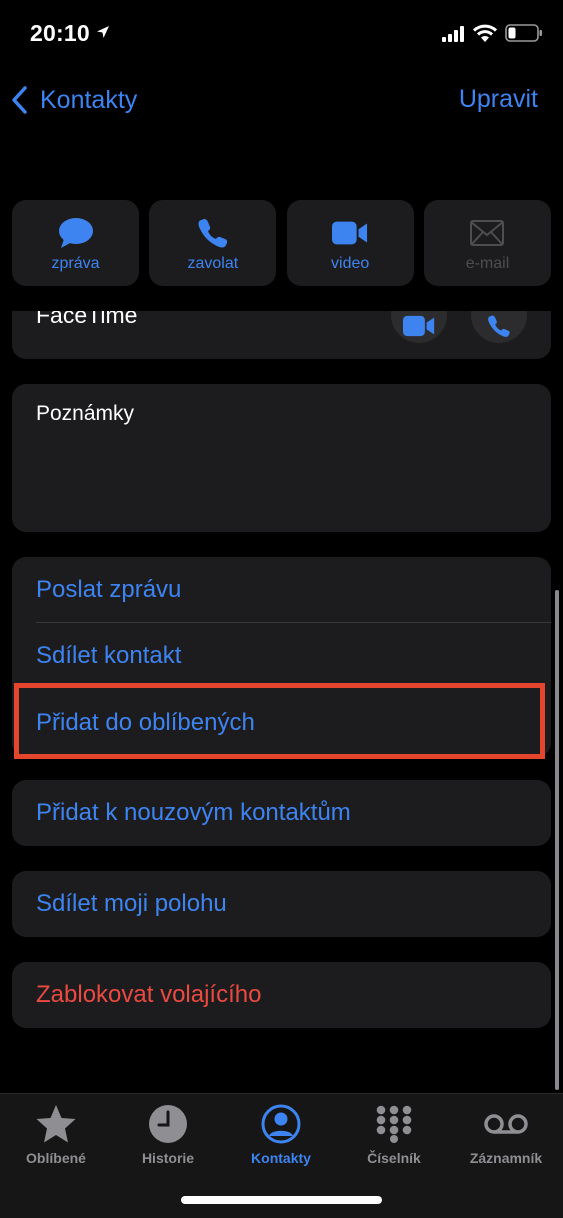  What do you see at coordinates (75, 263) in the screenshot?
I see `message-action-label: zpráva` at bounding box center [75, 263].